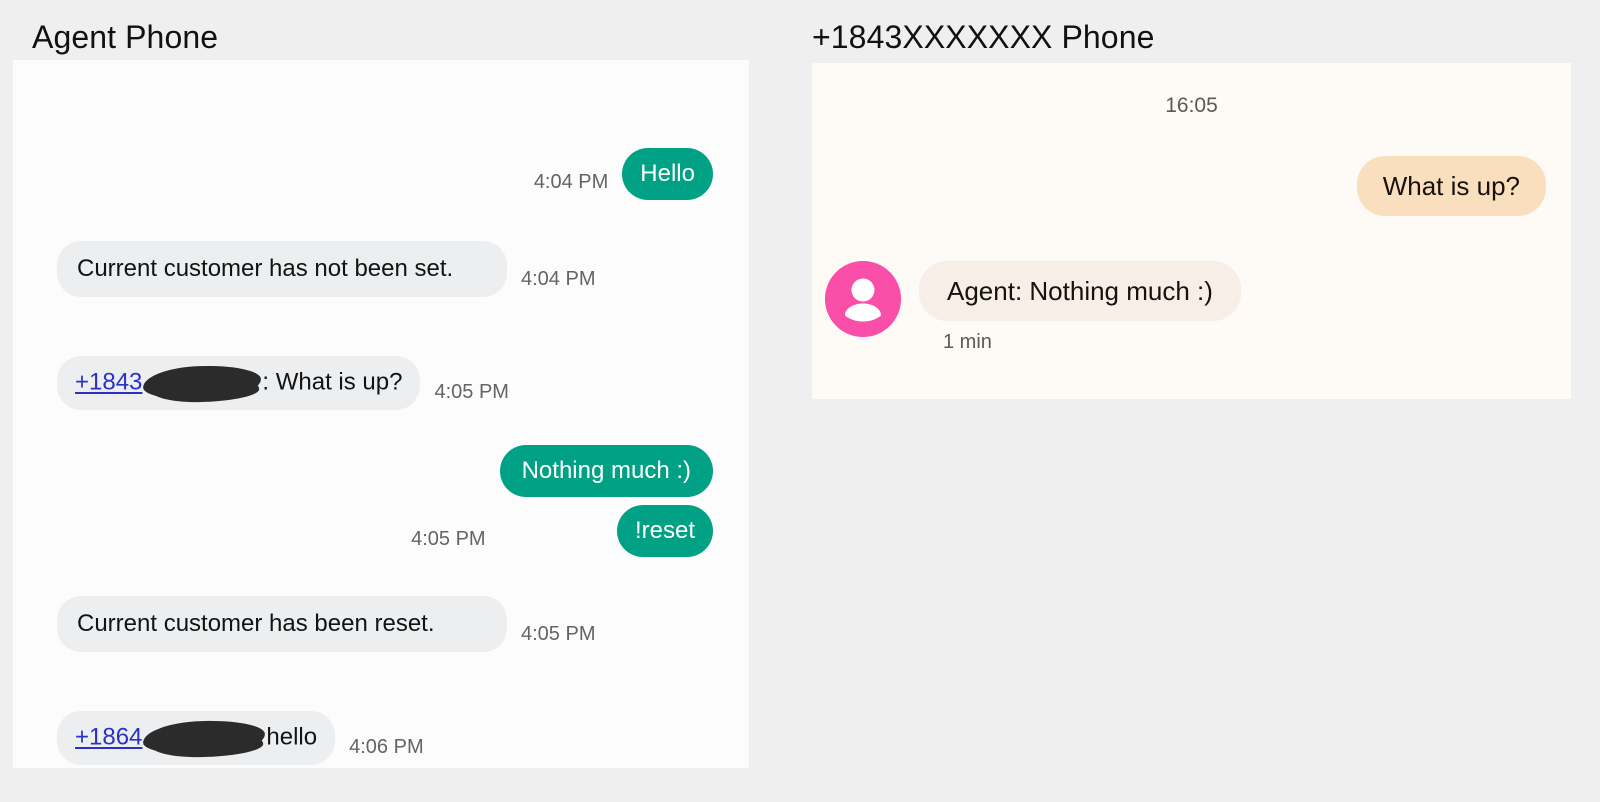 This screenshot has height=802, width=1600. I want to click on message-row: Agent: Nothing much :) 1 min, so click(1033, 307).